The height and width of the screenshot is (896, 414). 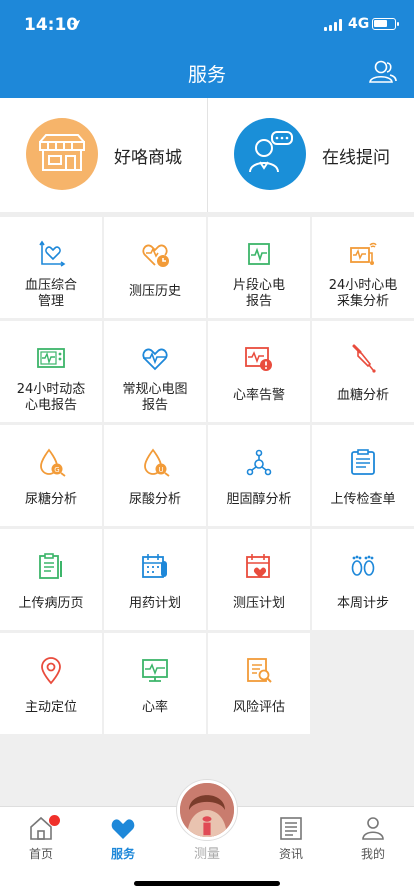 I want to click on grid-item-risk-assessment: 风险评估, so click(x=259, y=683).